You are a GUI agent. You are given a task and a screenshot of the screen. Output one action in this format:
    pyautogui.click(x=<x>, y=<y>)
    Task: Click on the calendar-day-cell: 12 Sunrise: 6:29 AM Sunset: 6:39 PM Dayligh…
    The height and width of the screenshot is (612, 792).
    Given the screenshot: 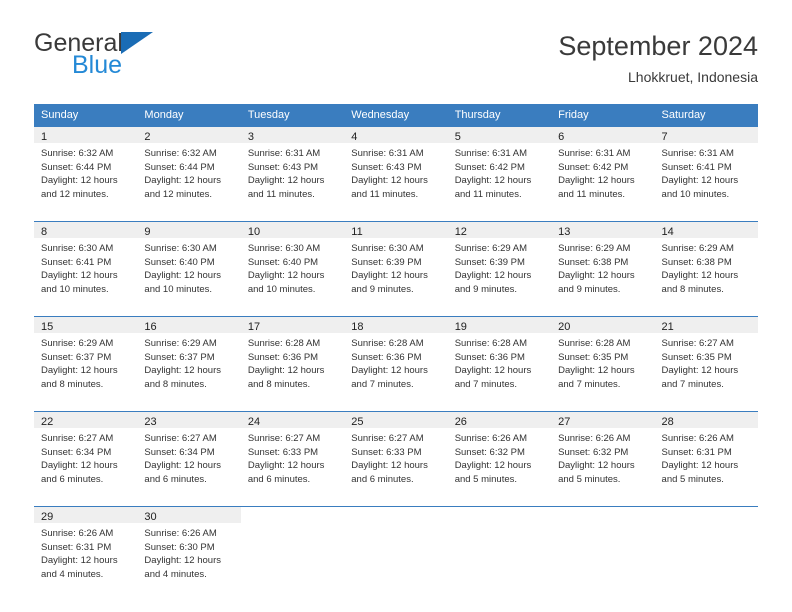 What is the action you would take?
    pyautogui.click(x=499, y=263)
    